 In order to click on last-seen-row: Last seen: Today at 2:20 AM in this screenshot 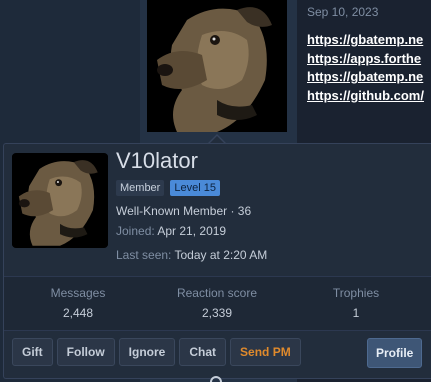, I will do `click(191, 255)`.